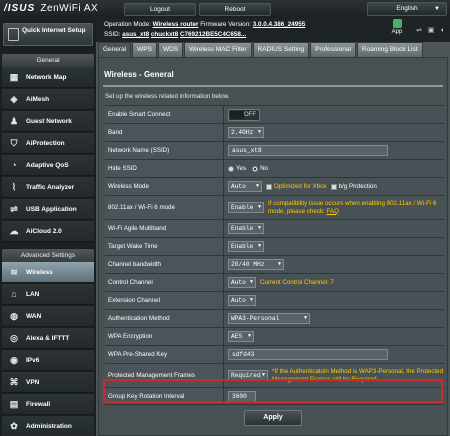 The image size is (450, 436). What do you see at coordinates (300, 186) in the screenshot?
I see `xbox-label: Optimized for Xbox` at bounding box center [300, 186].